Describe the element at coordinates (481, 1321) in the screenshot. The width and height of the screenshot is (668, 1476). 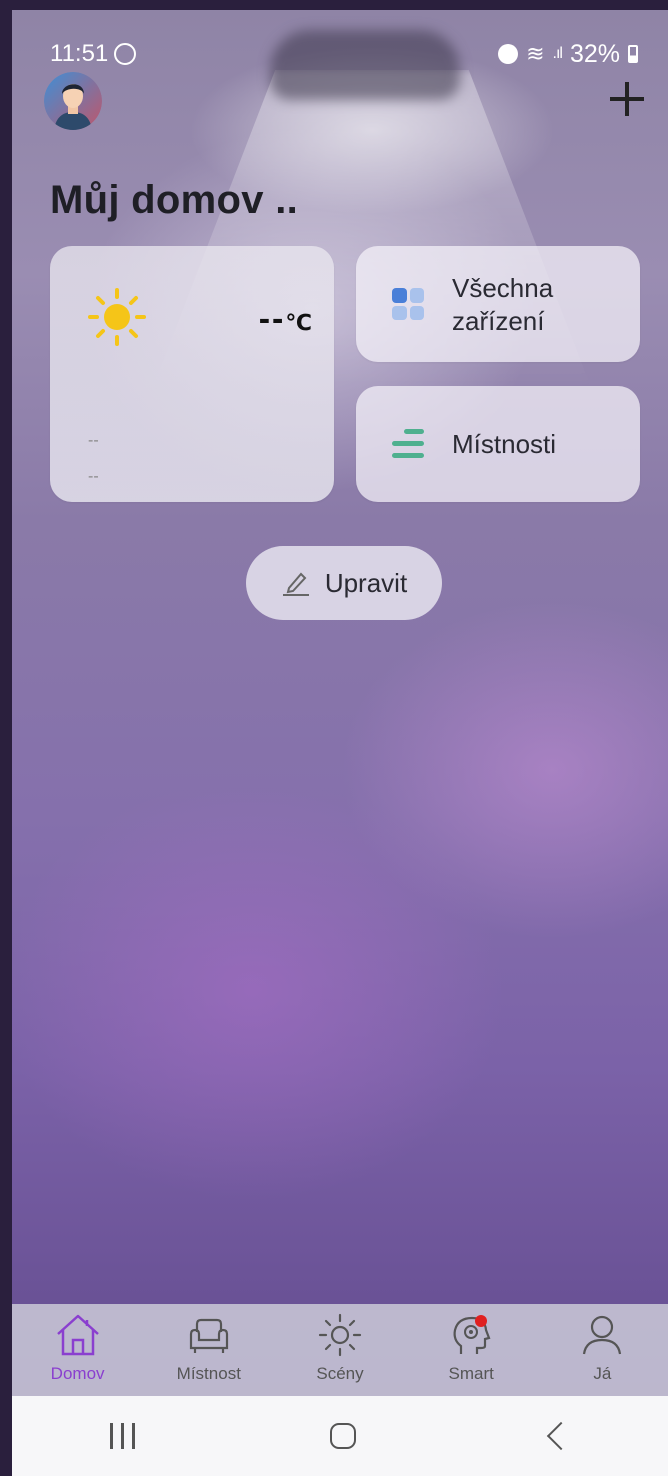
I see `notification-dot` at that location.